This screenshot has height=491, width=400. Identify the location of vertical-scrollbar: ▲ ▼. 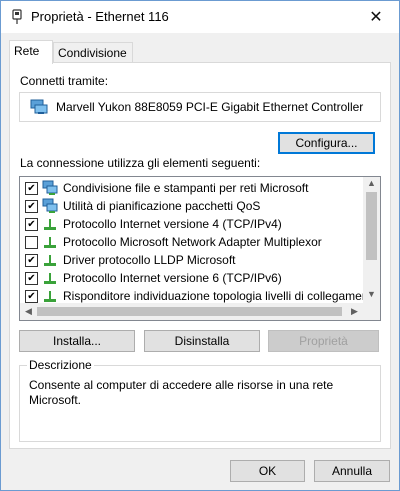
(371, 240).